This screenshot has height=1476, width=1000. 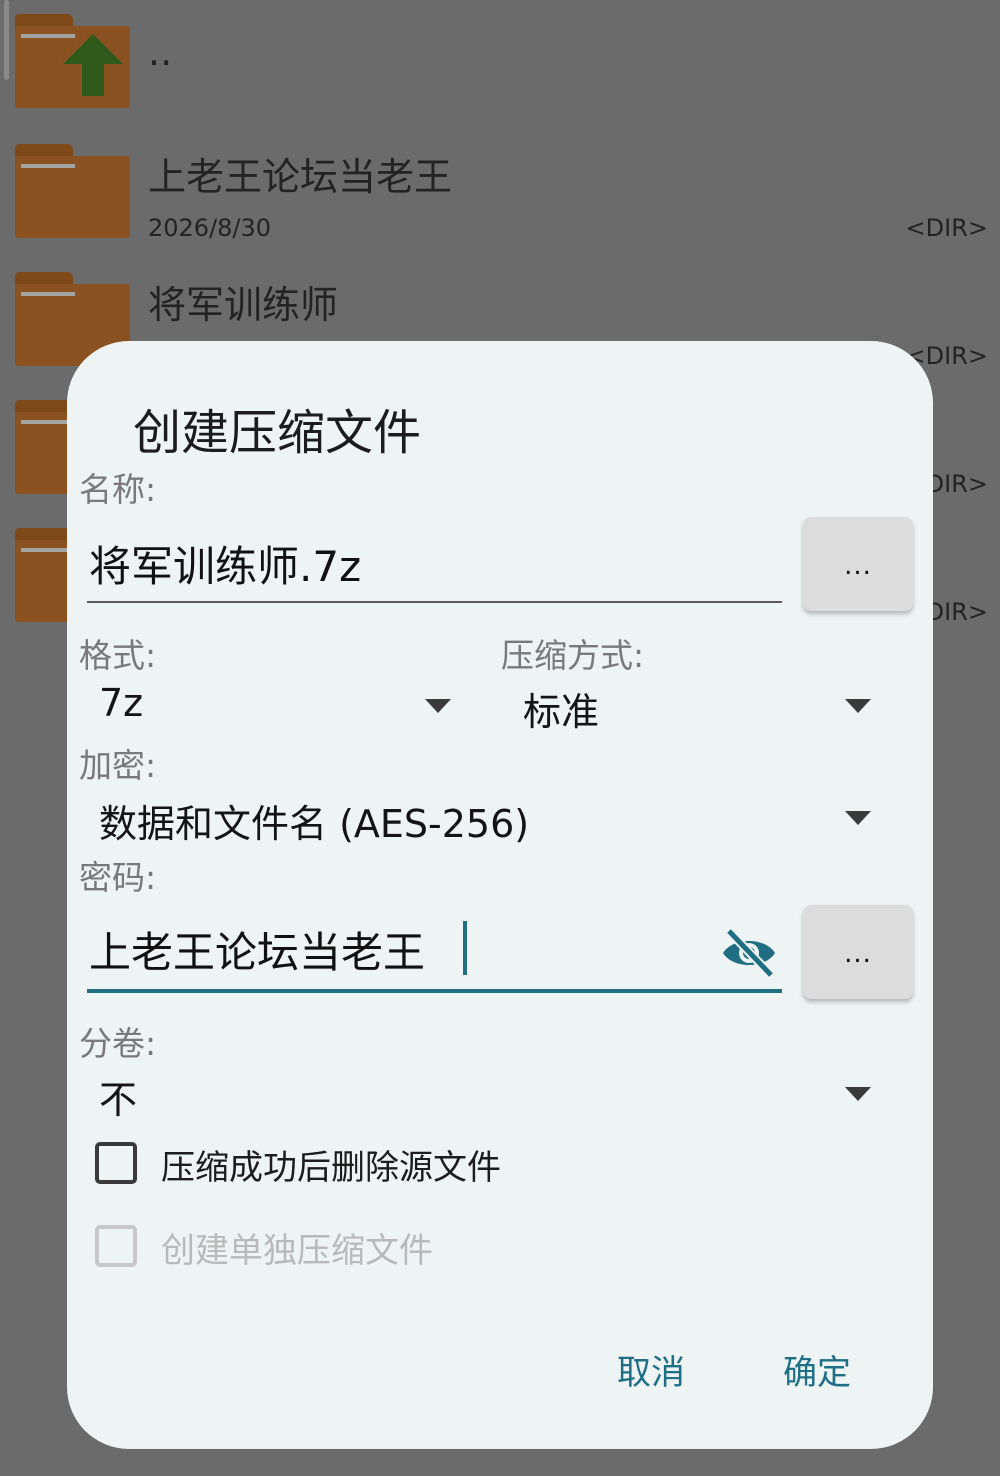 I want to click on archive-name-field, so click(x=434, y=565).